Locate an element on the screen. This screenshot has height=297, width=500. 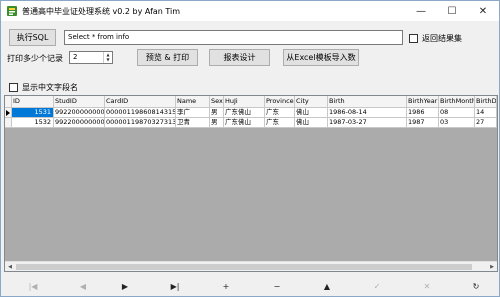
table-cell: 1987 is located at coordinates (423, 123).